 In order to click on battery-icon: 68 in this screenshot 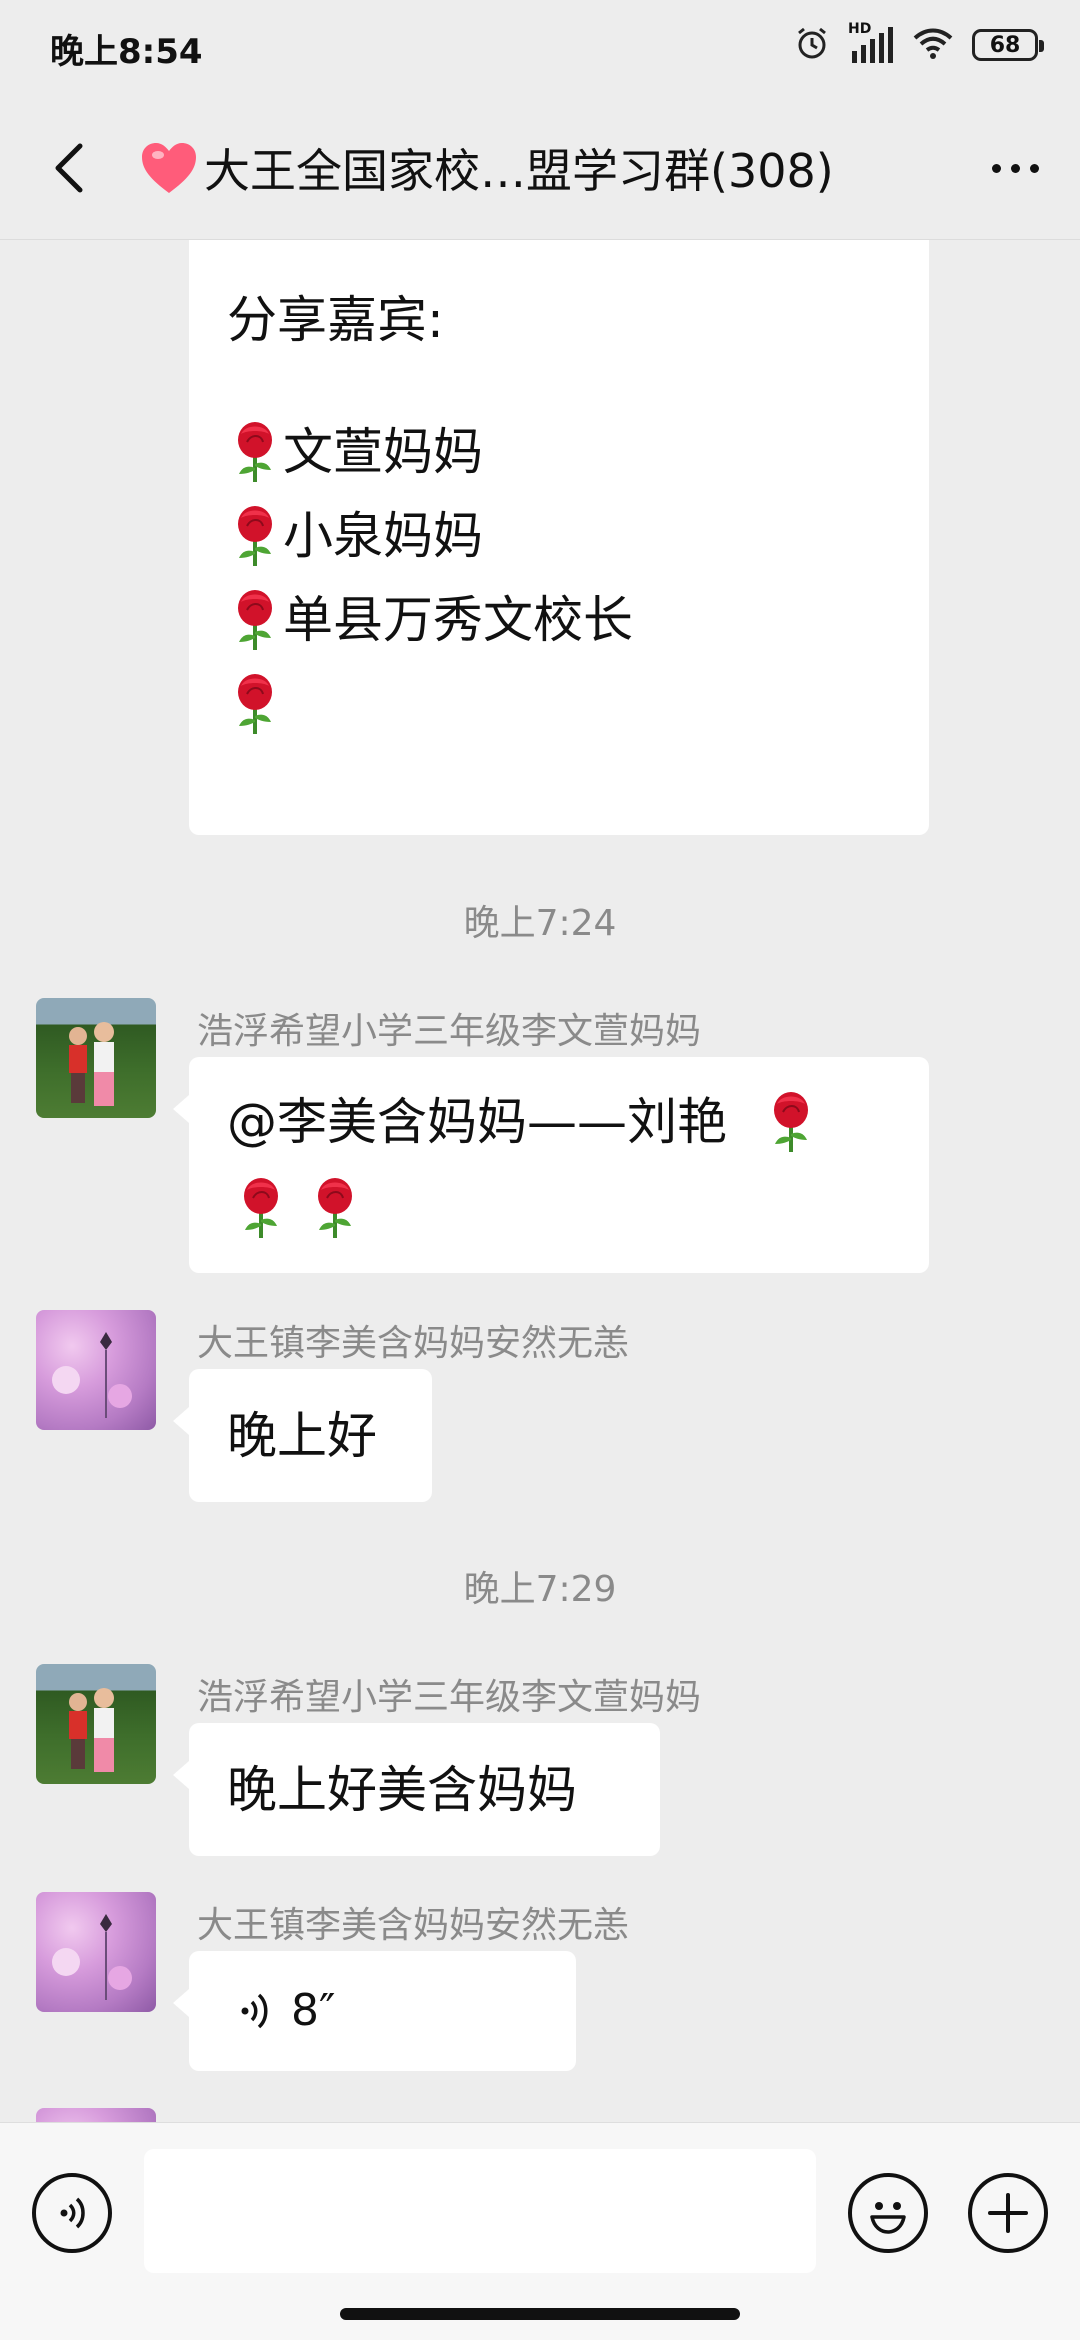, I will do `click(1008, 45)`.